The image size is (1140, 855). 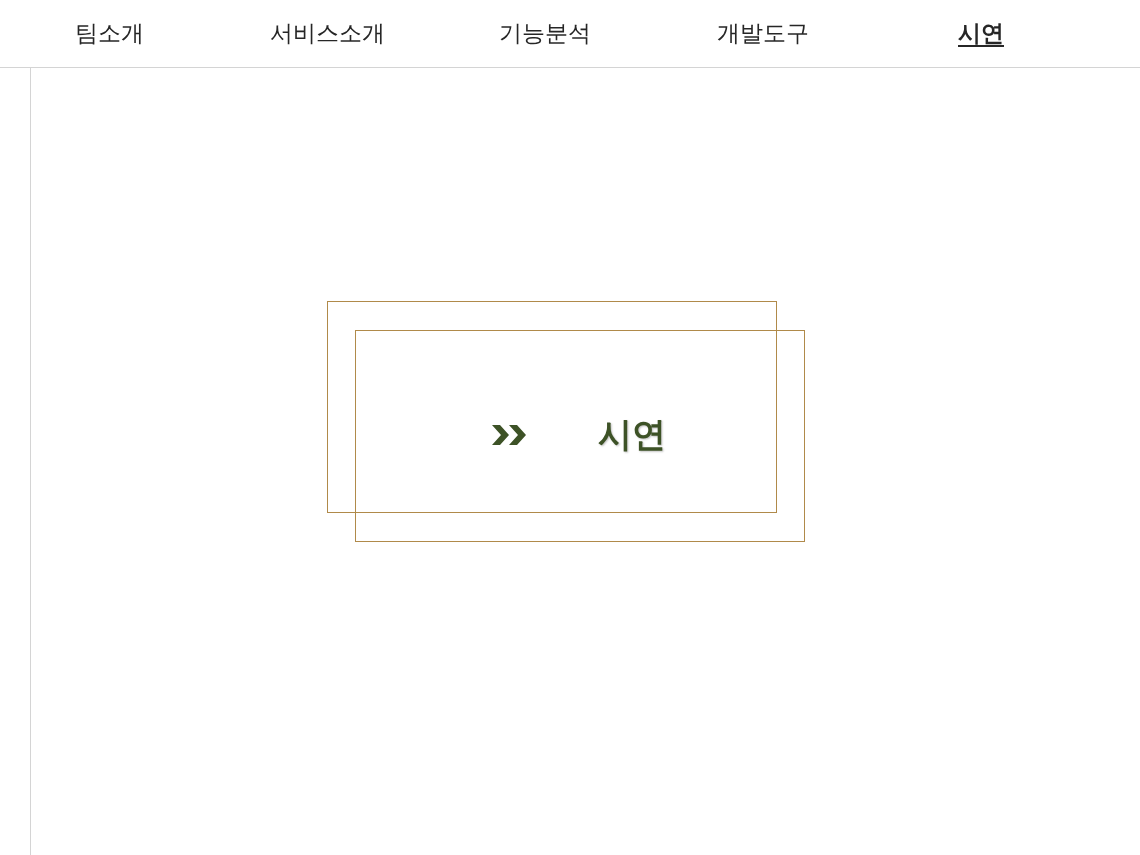 I want to click on double-chevron-icon, so click(x=510, y=435).